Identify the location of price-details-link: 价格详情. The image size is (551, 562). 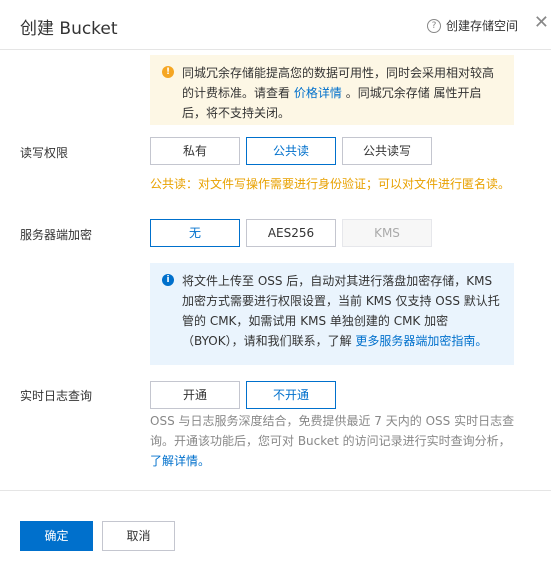
(318, 93).